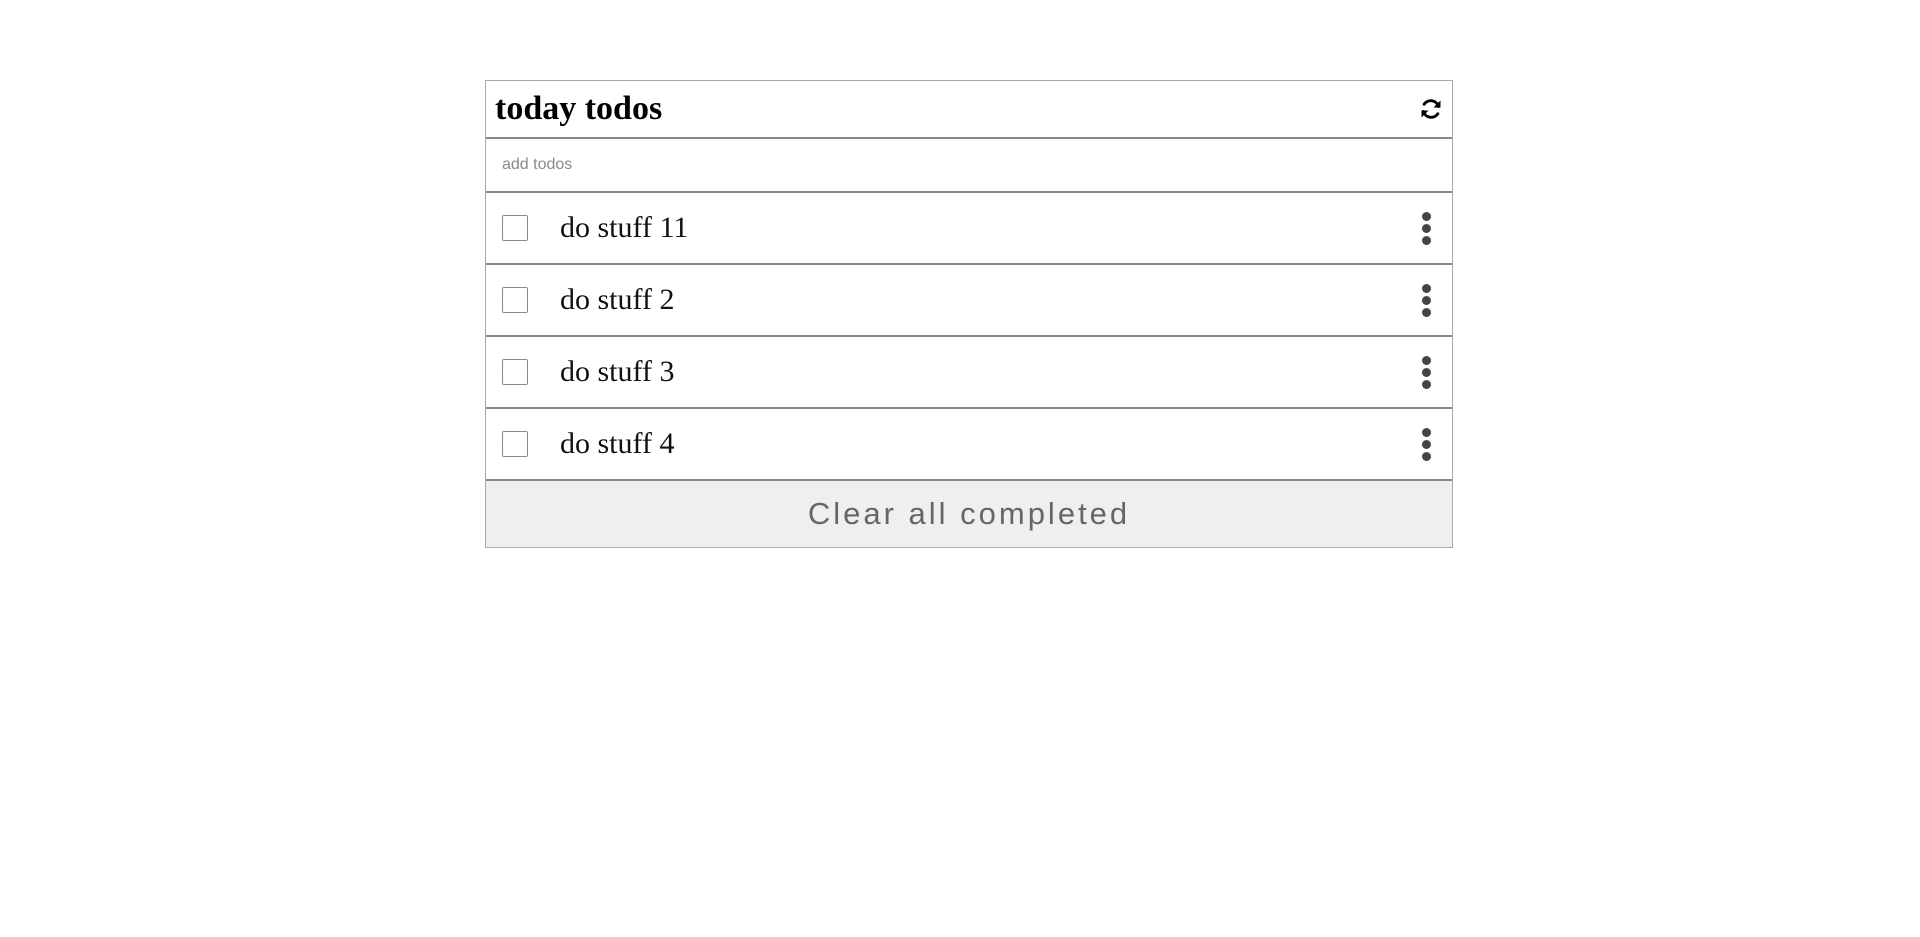 This screenshot has width=1920, height=937. What do you see at coordinates (969, 301) in the screenshot?
I see `todo-item: do stuff 2` at bounding box center [969, 301].